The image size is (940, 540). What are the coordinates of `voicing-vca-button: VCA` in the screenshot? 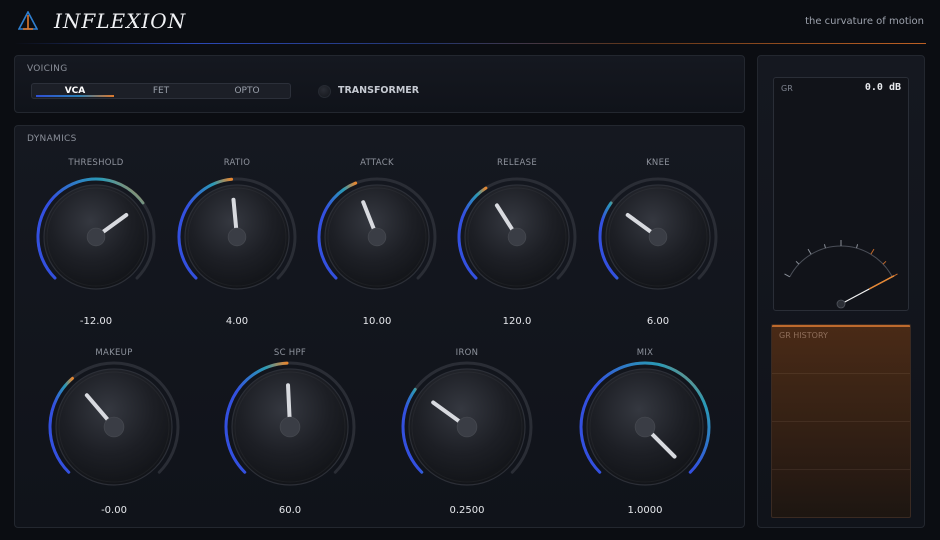 It's located at (75, 91).